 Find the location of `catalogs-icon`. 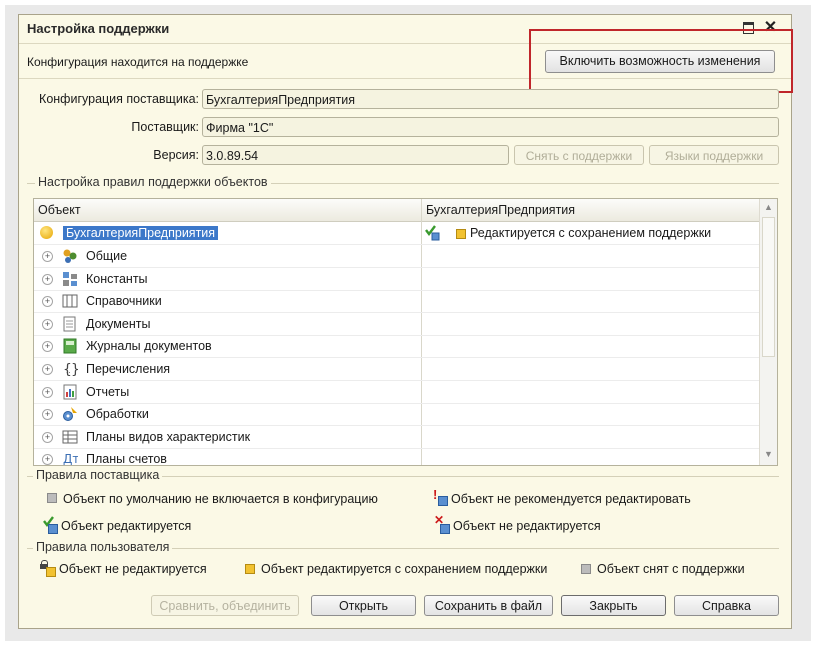

catalogs-icon is located at coordinates (70, 301).